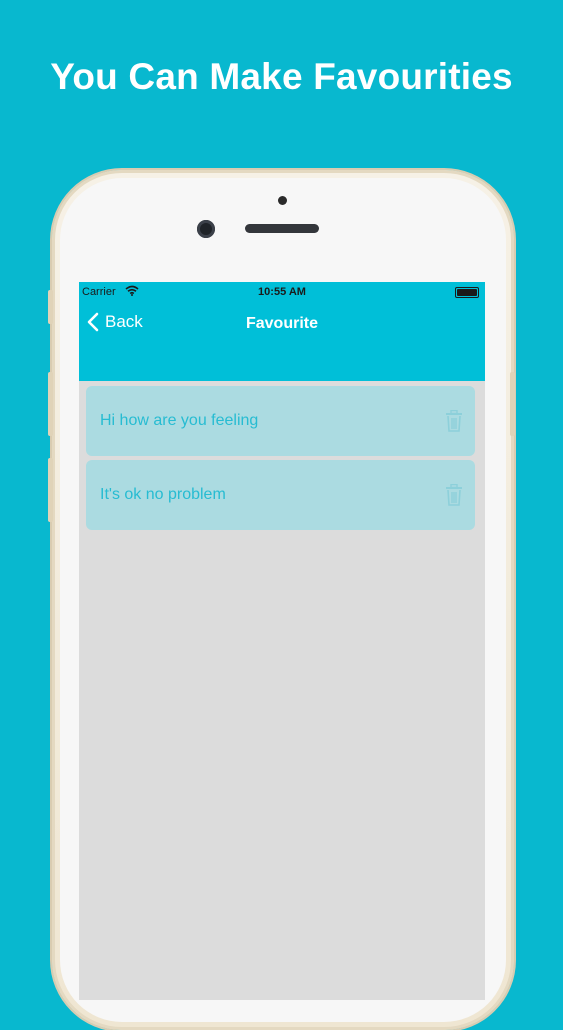  I want to click on front-camera, so click(206, 229).